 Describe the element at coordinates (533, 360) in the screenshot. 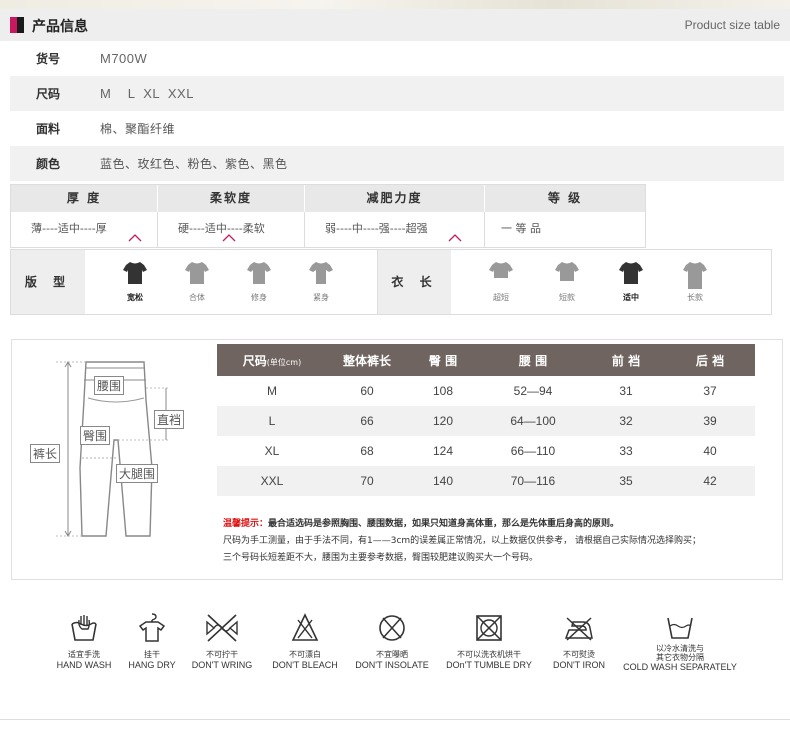

I see `size-table-header: 腰 围` at that location.